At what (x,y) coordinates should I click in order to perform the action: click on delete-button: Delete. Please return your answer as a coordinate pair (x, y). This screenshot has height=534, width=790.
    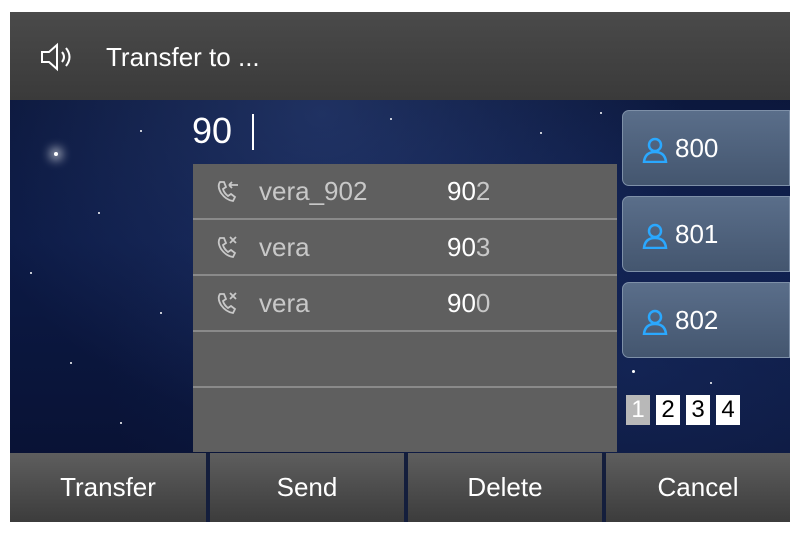
    Looking at the image, I should click on (505, 487).